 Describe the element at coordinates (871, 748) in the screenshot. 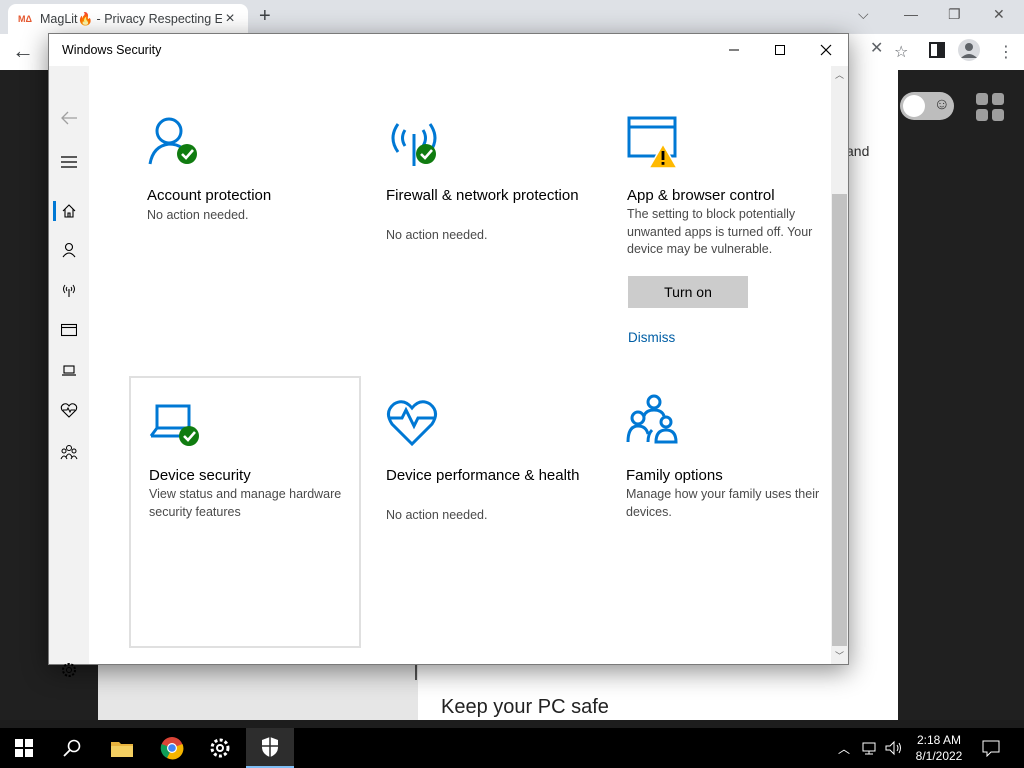

I see `network-icon` at that location.